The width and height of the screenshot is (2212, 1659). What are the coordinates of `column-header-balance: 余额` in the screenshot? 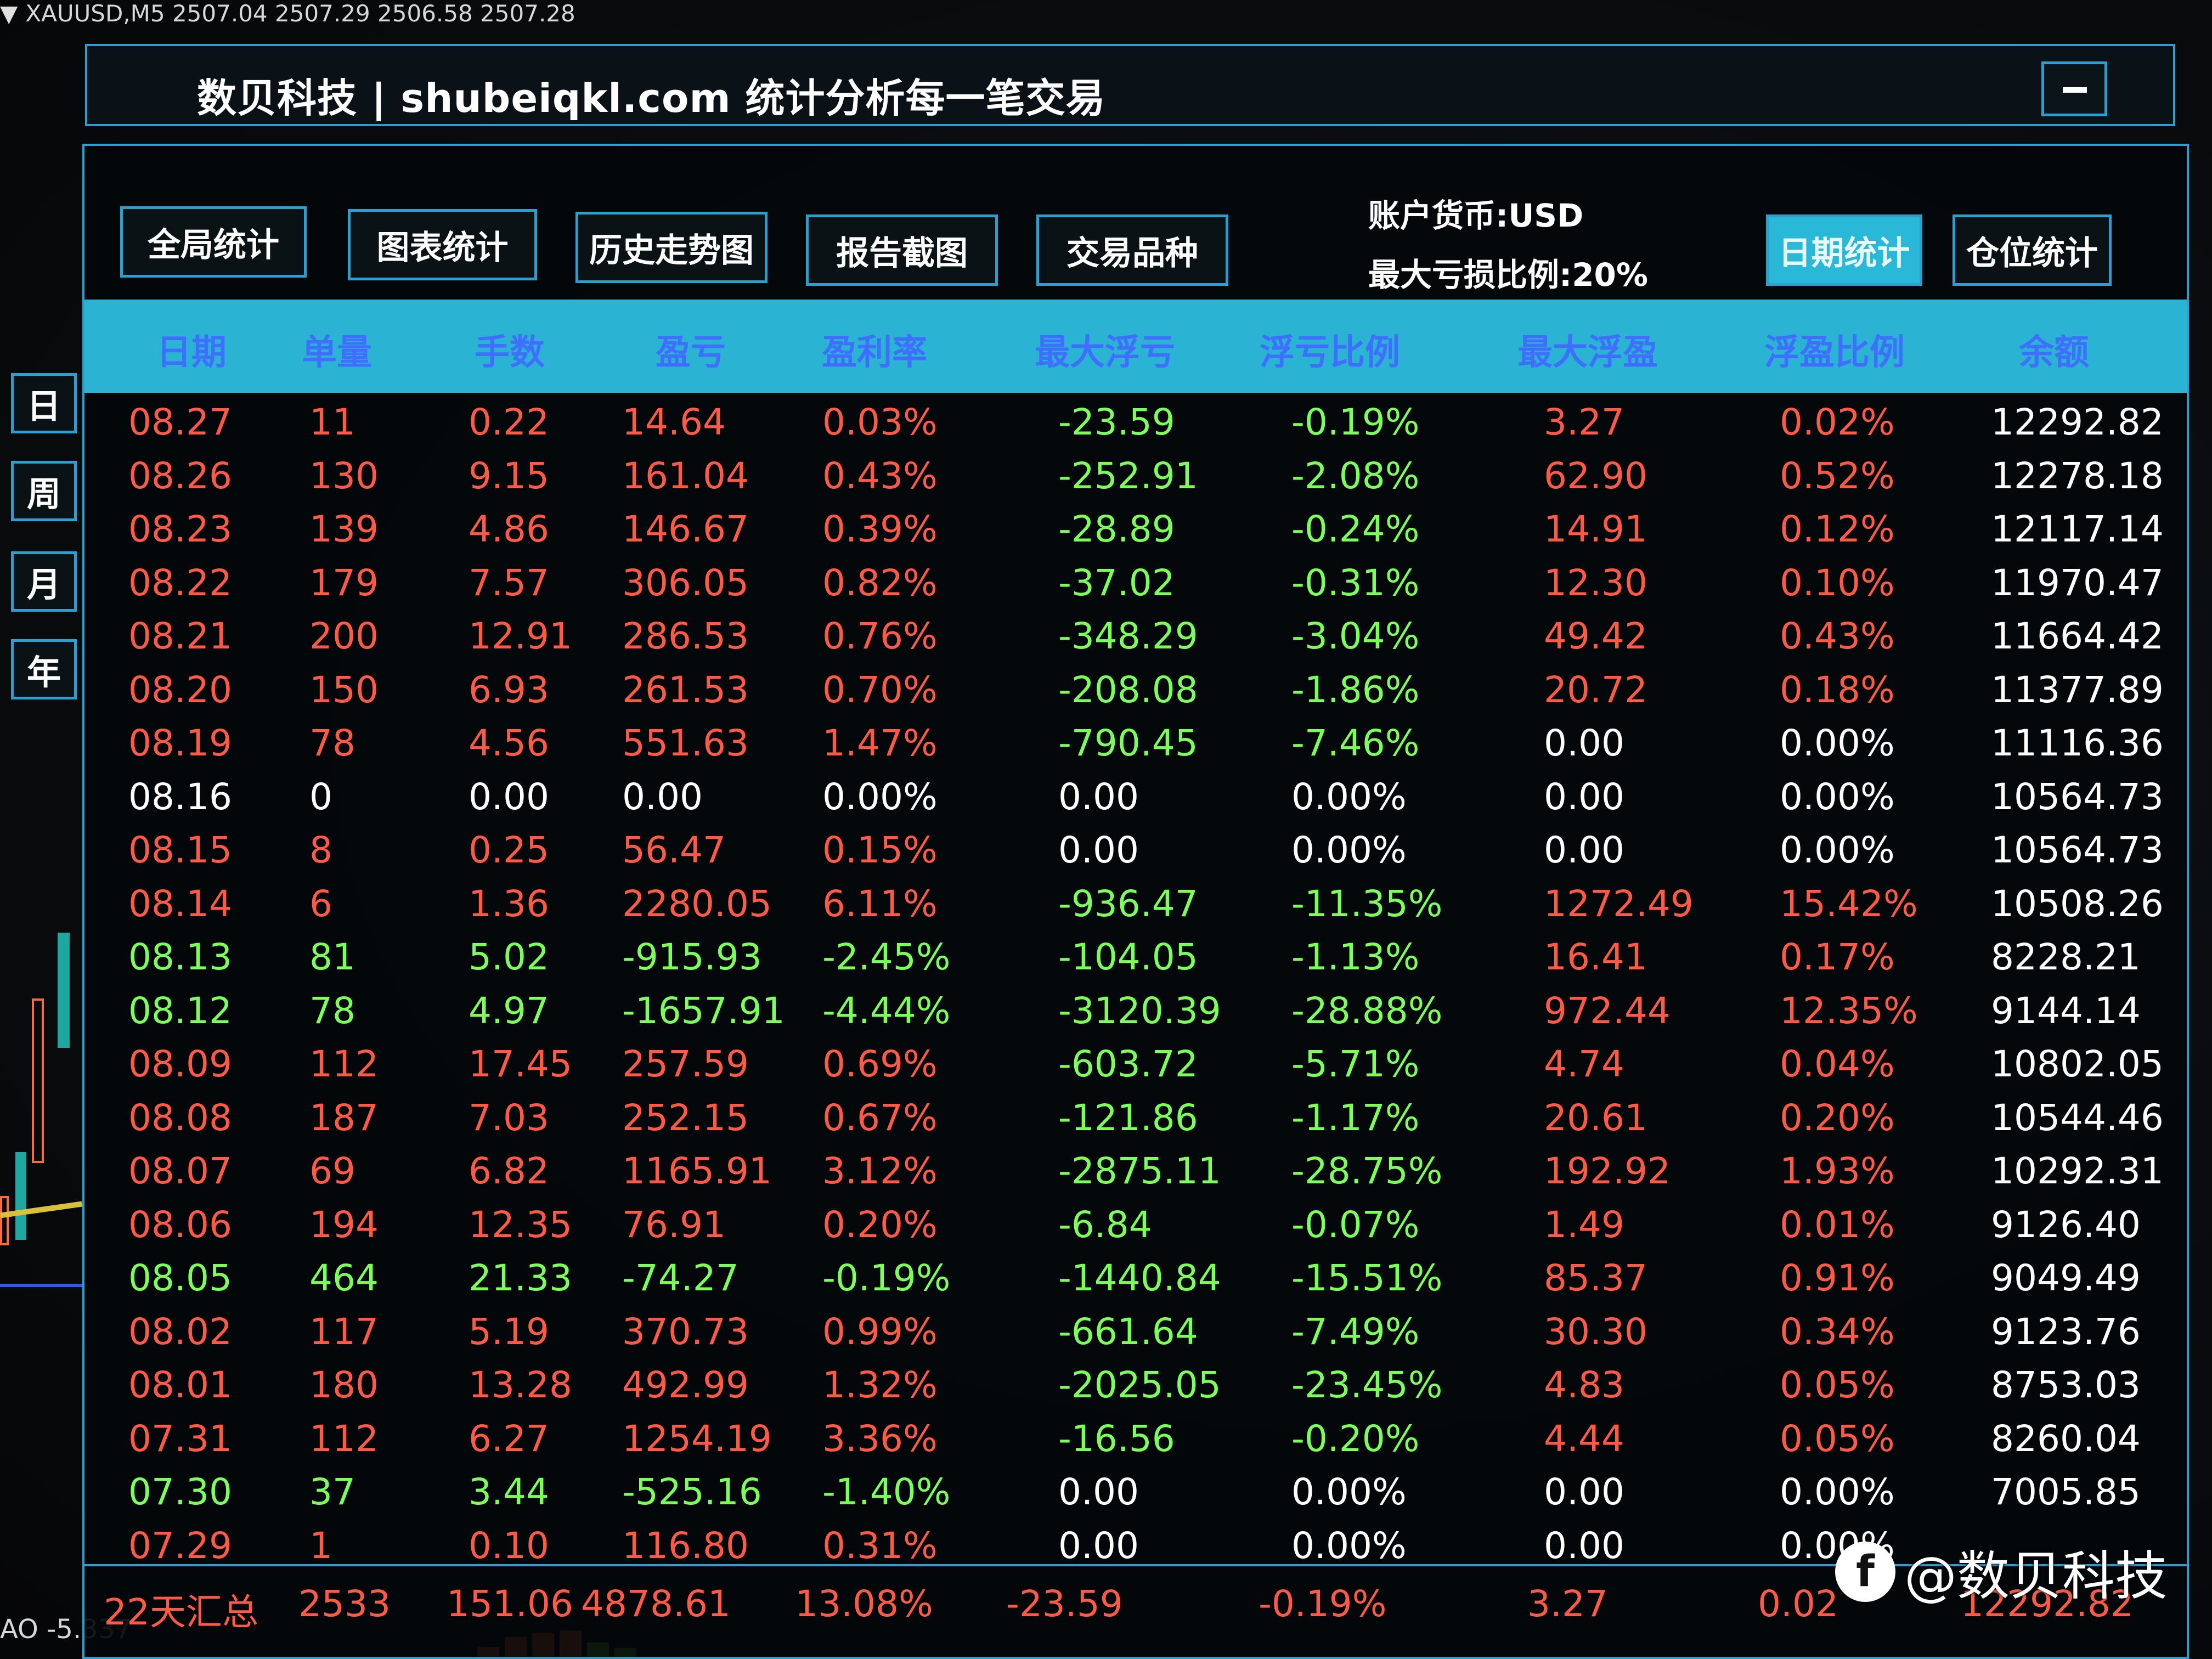 It's located at (2054, 350).